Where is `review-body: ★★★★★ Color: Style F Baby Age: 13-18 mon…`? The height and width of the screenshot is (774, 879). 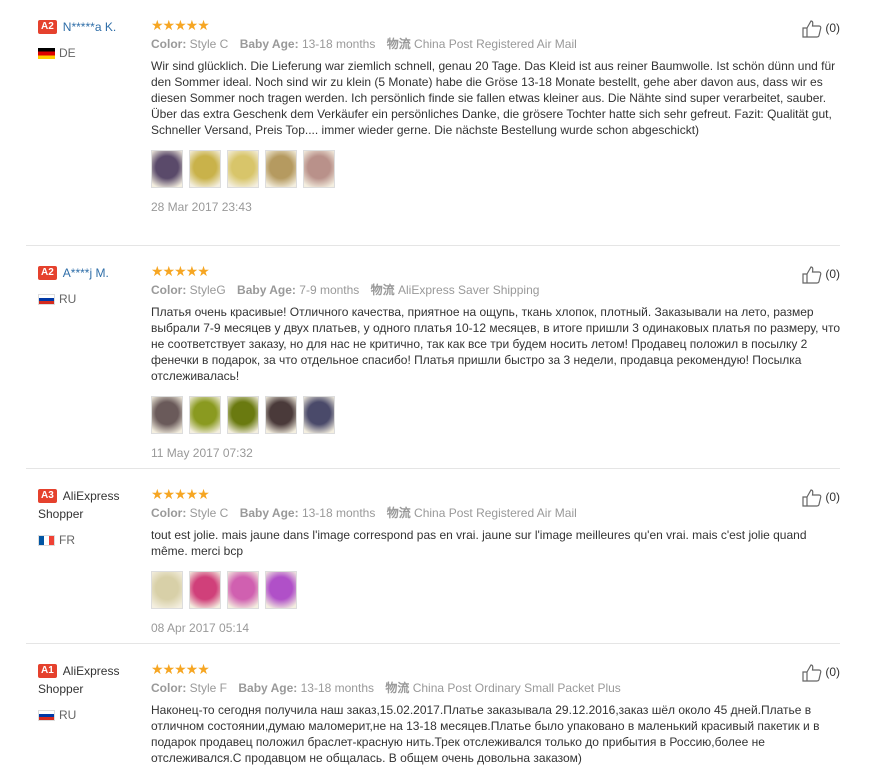
review-body: ★★★★★ Color: Style F Baby Age: 13-18 mon… is located at coordinates (496, 713).